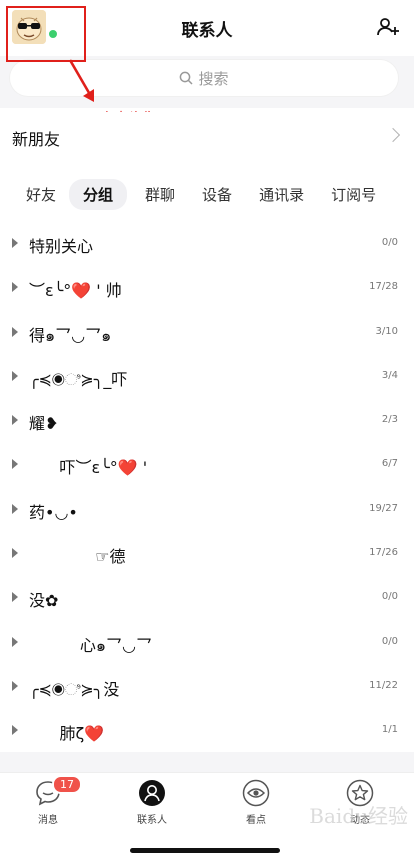 Image resolution: width=414 pixels, height=862 pixels. I want to click on search-placeholder: 搜索, so click(213, 78).